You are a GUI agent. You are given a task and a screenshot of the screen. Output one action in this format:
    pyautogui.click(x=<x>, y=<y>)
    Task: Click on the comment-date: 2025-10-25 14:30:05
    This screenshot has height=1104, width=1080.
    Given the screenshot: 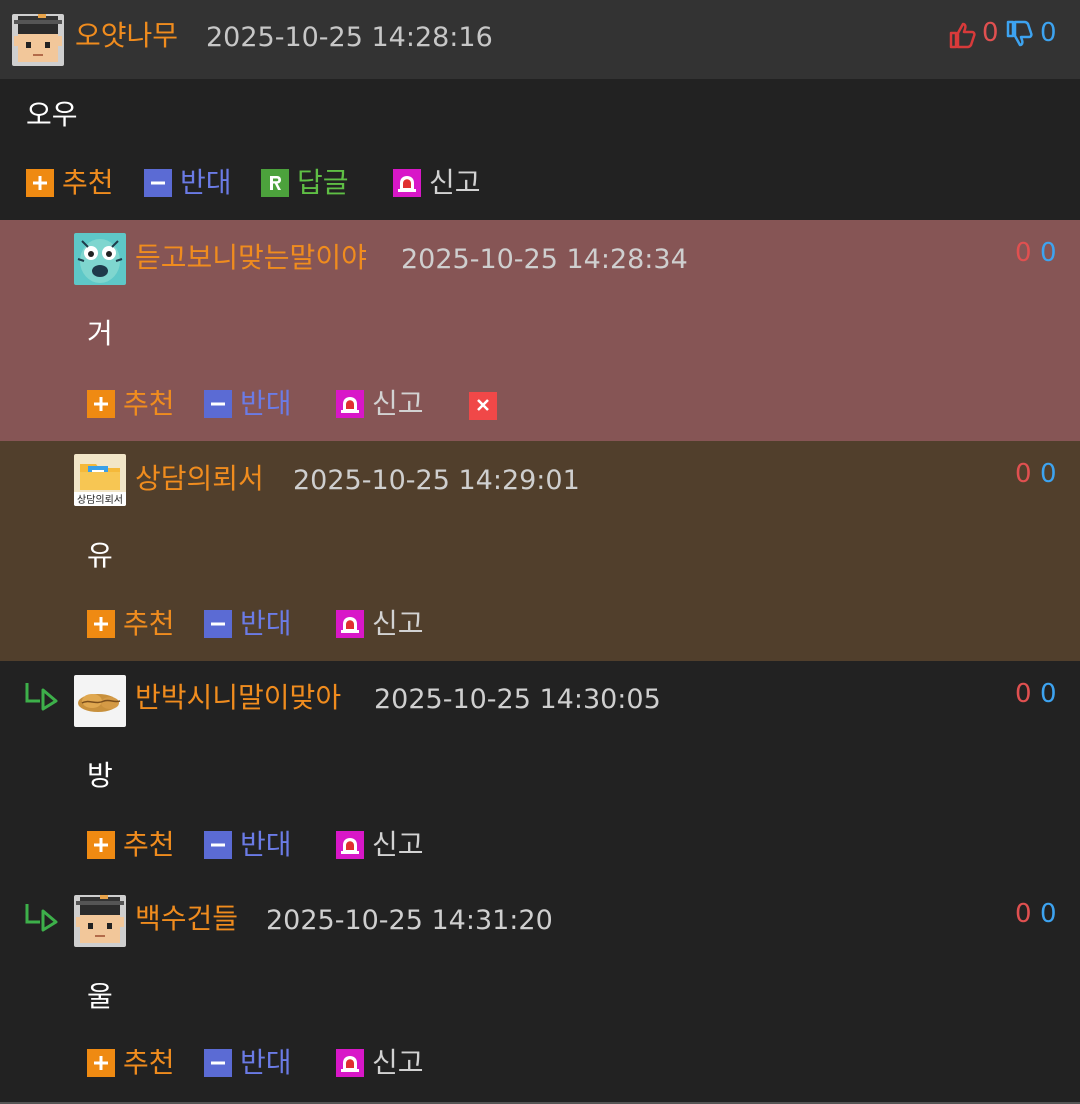 What is the action you would take?
    pyautogui.click(x=517, y=699)
    